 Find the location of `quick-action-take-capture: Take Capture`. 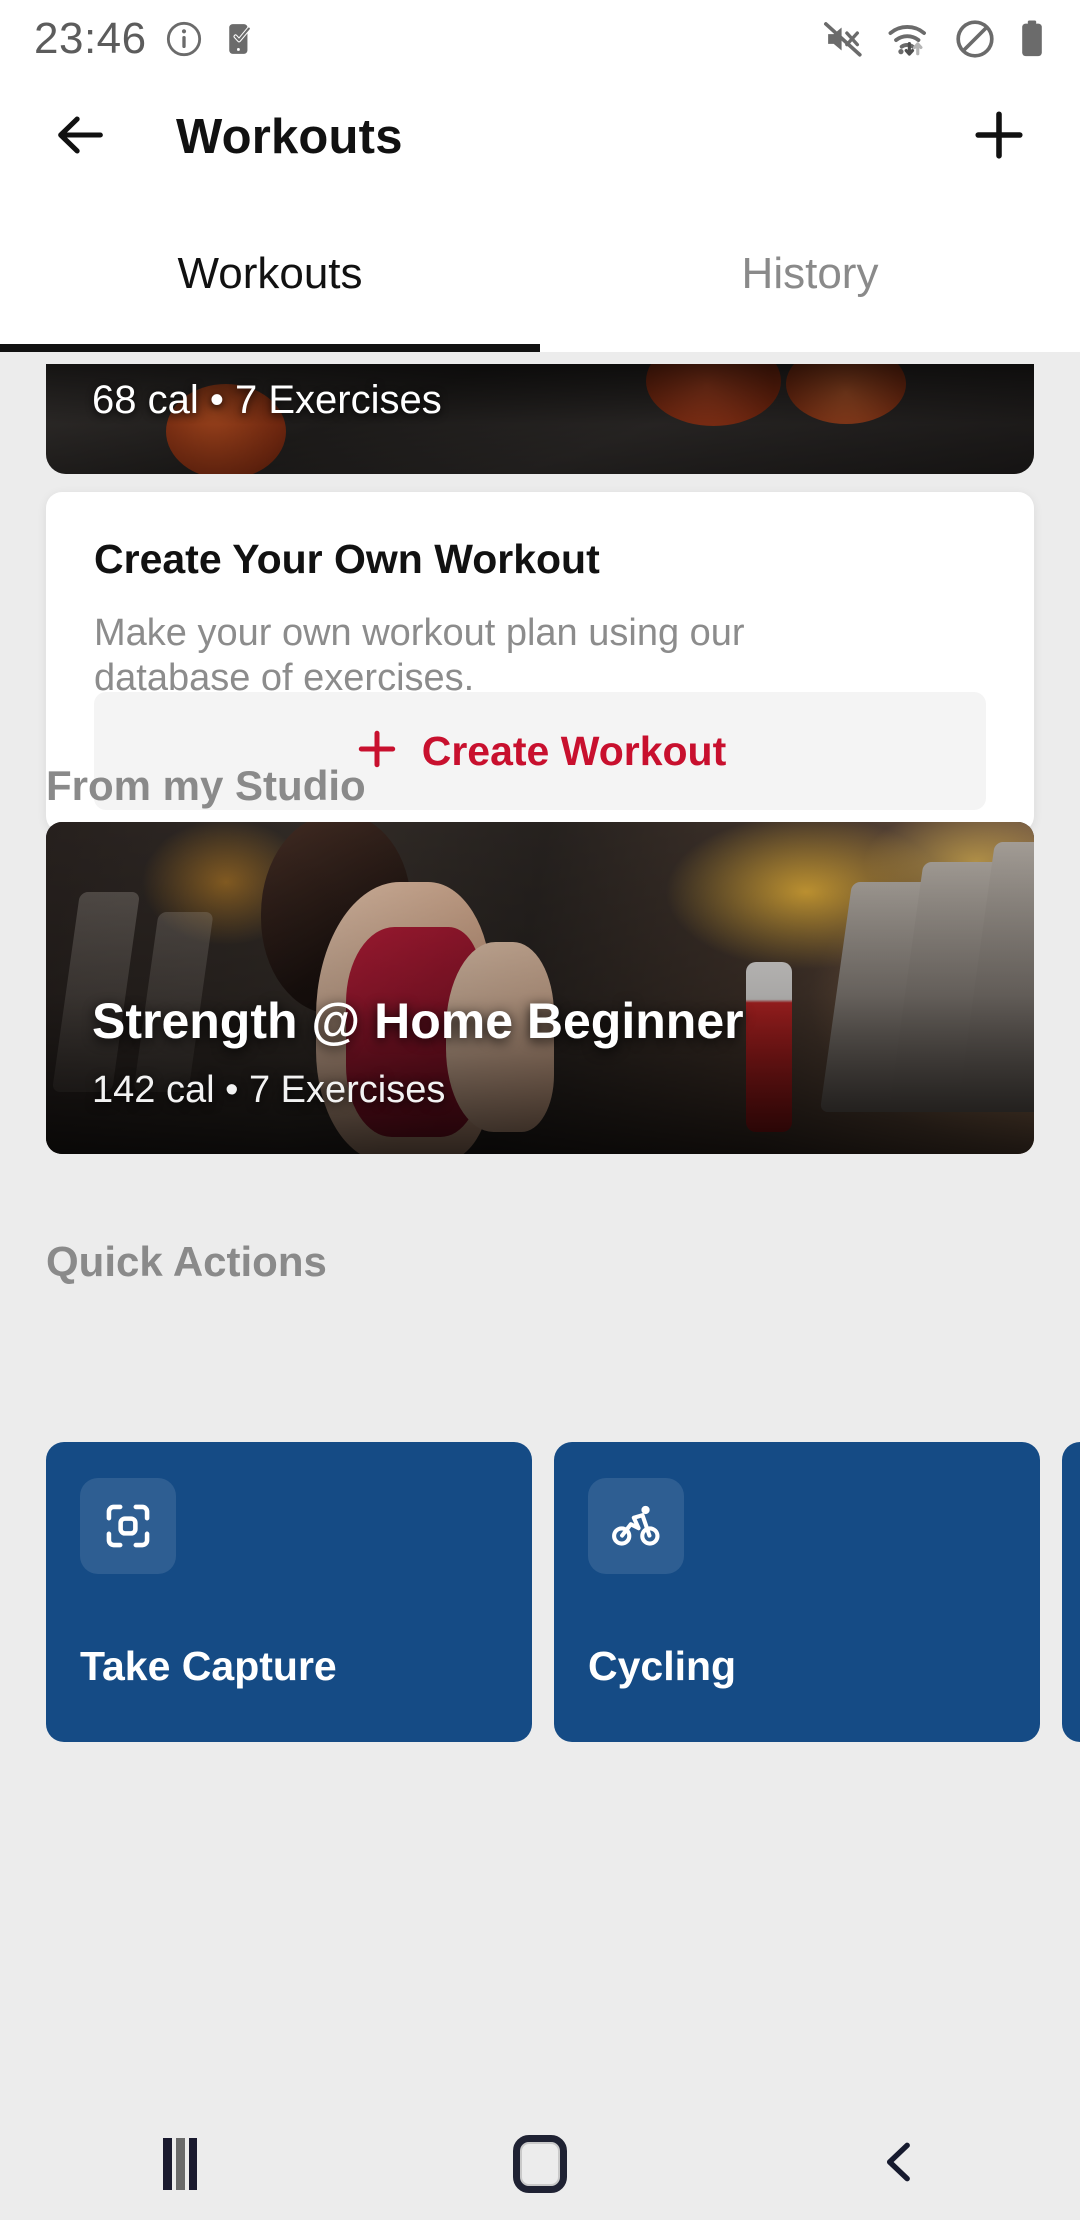

quick-action-take-capture: Take Capture is located at coordinates (289, 1592).